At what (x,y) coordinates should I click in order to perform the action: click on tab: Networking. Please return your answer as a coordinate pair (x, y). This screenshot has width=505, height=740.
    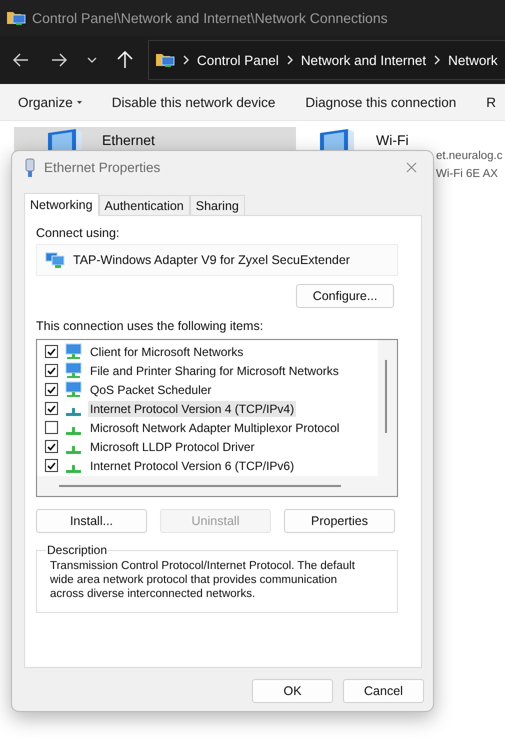
    Looking at the image, I should click on (61, 204).